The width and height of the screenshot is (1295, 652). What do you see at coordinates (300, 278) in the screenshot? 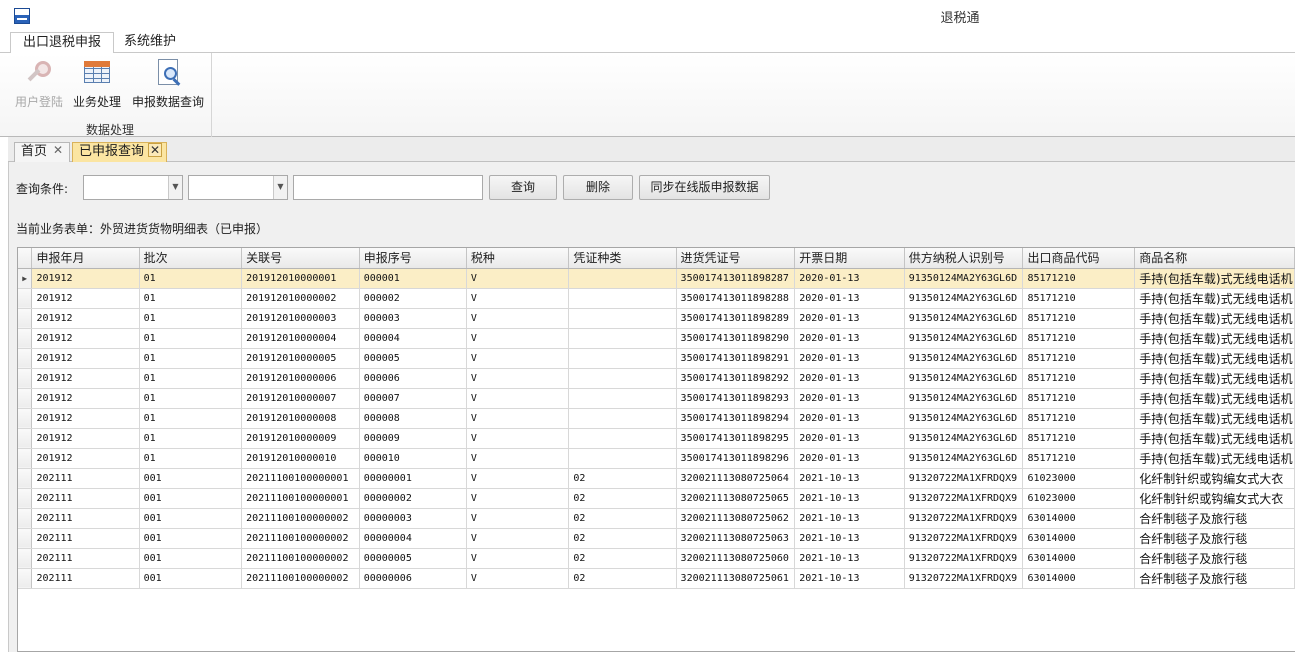
I see `table-cell: 201912010000001` at bounding box center [300, 278].